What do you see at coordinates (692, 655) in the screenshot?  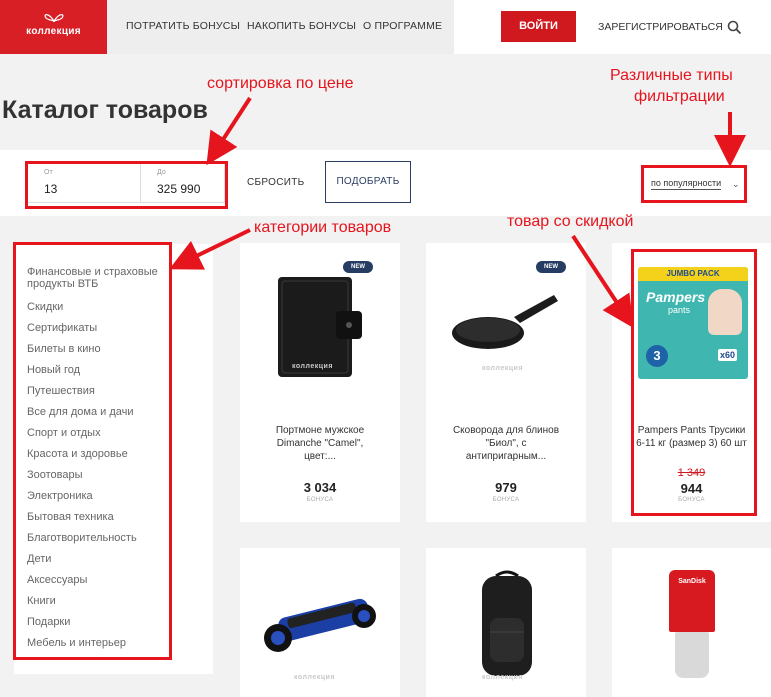 I see `usb-connector` at bounding box center [692, 655].